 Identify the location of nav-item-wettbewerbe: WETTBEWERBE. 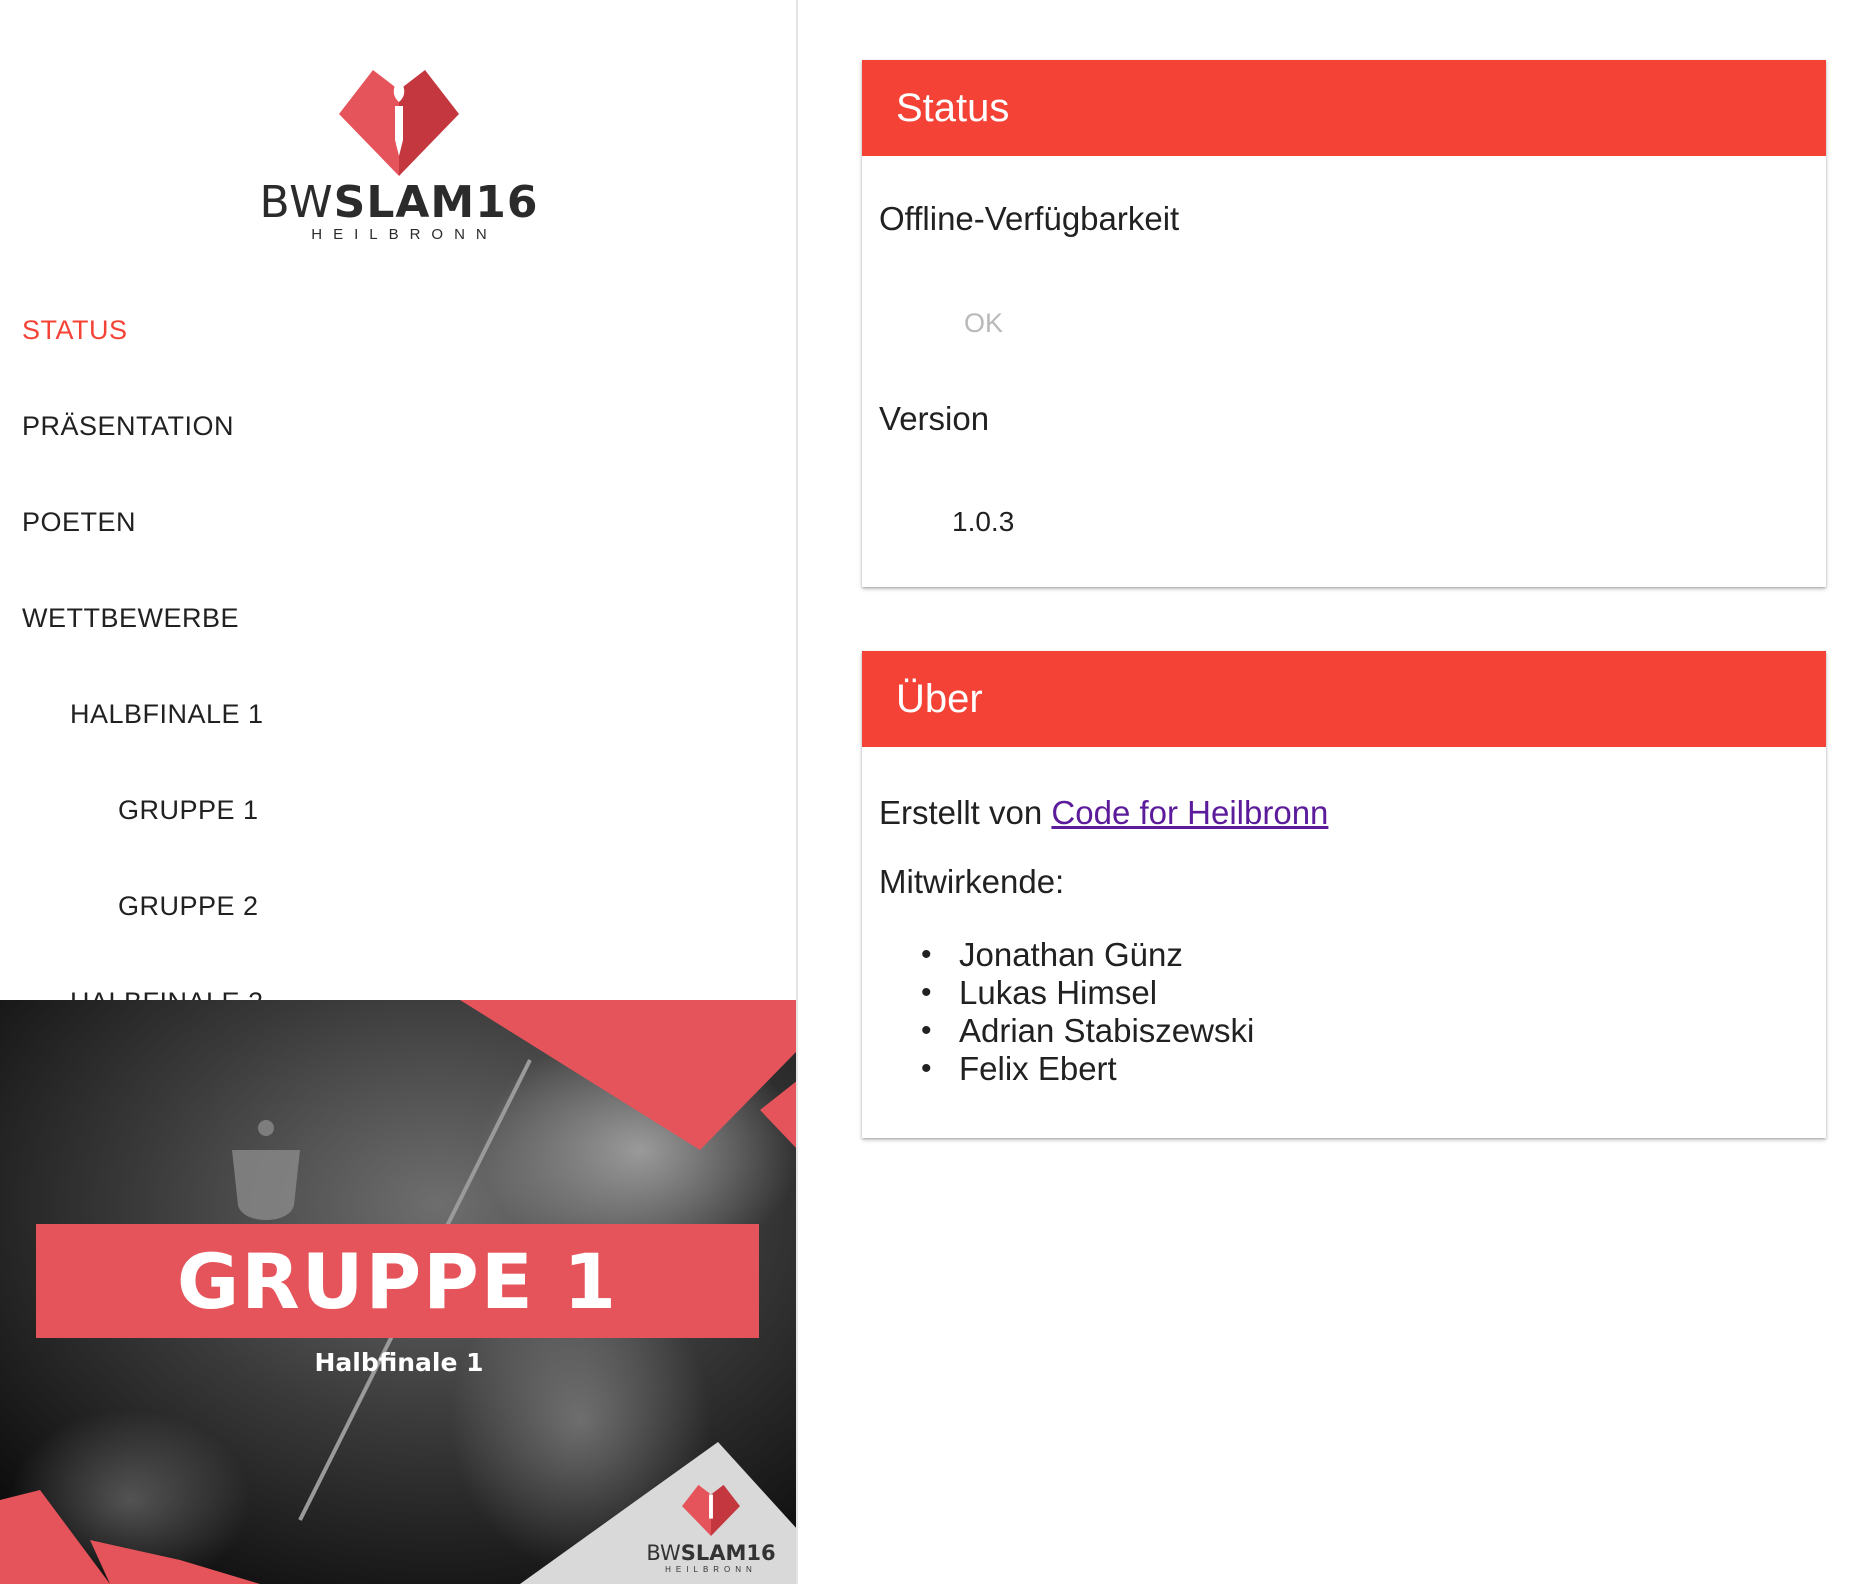
(398, 624).